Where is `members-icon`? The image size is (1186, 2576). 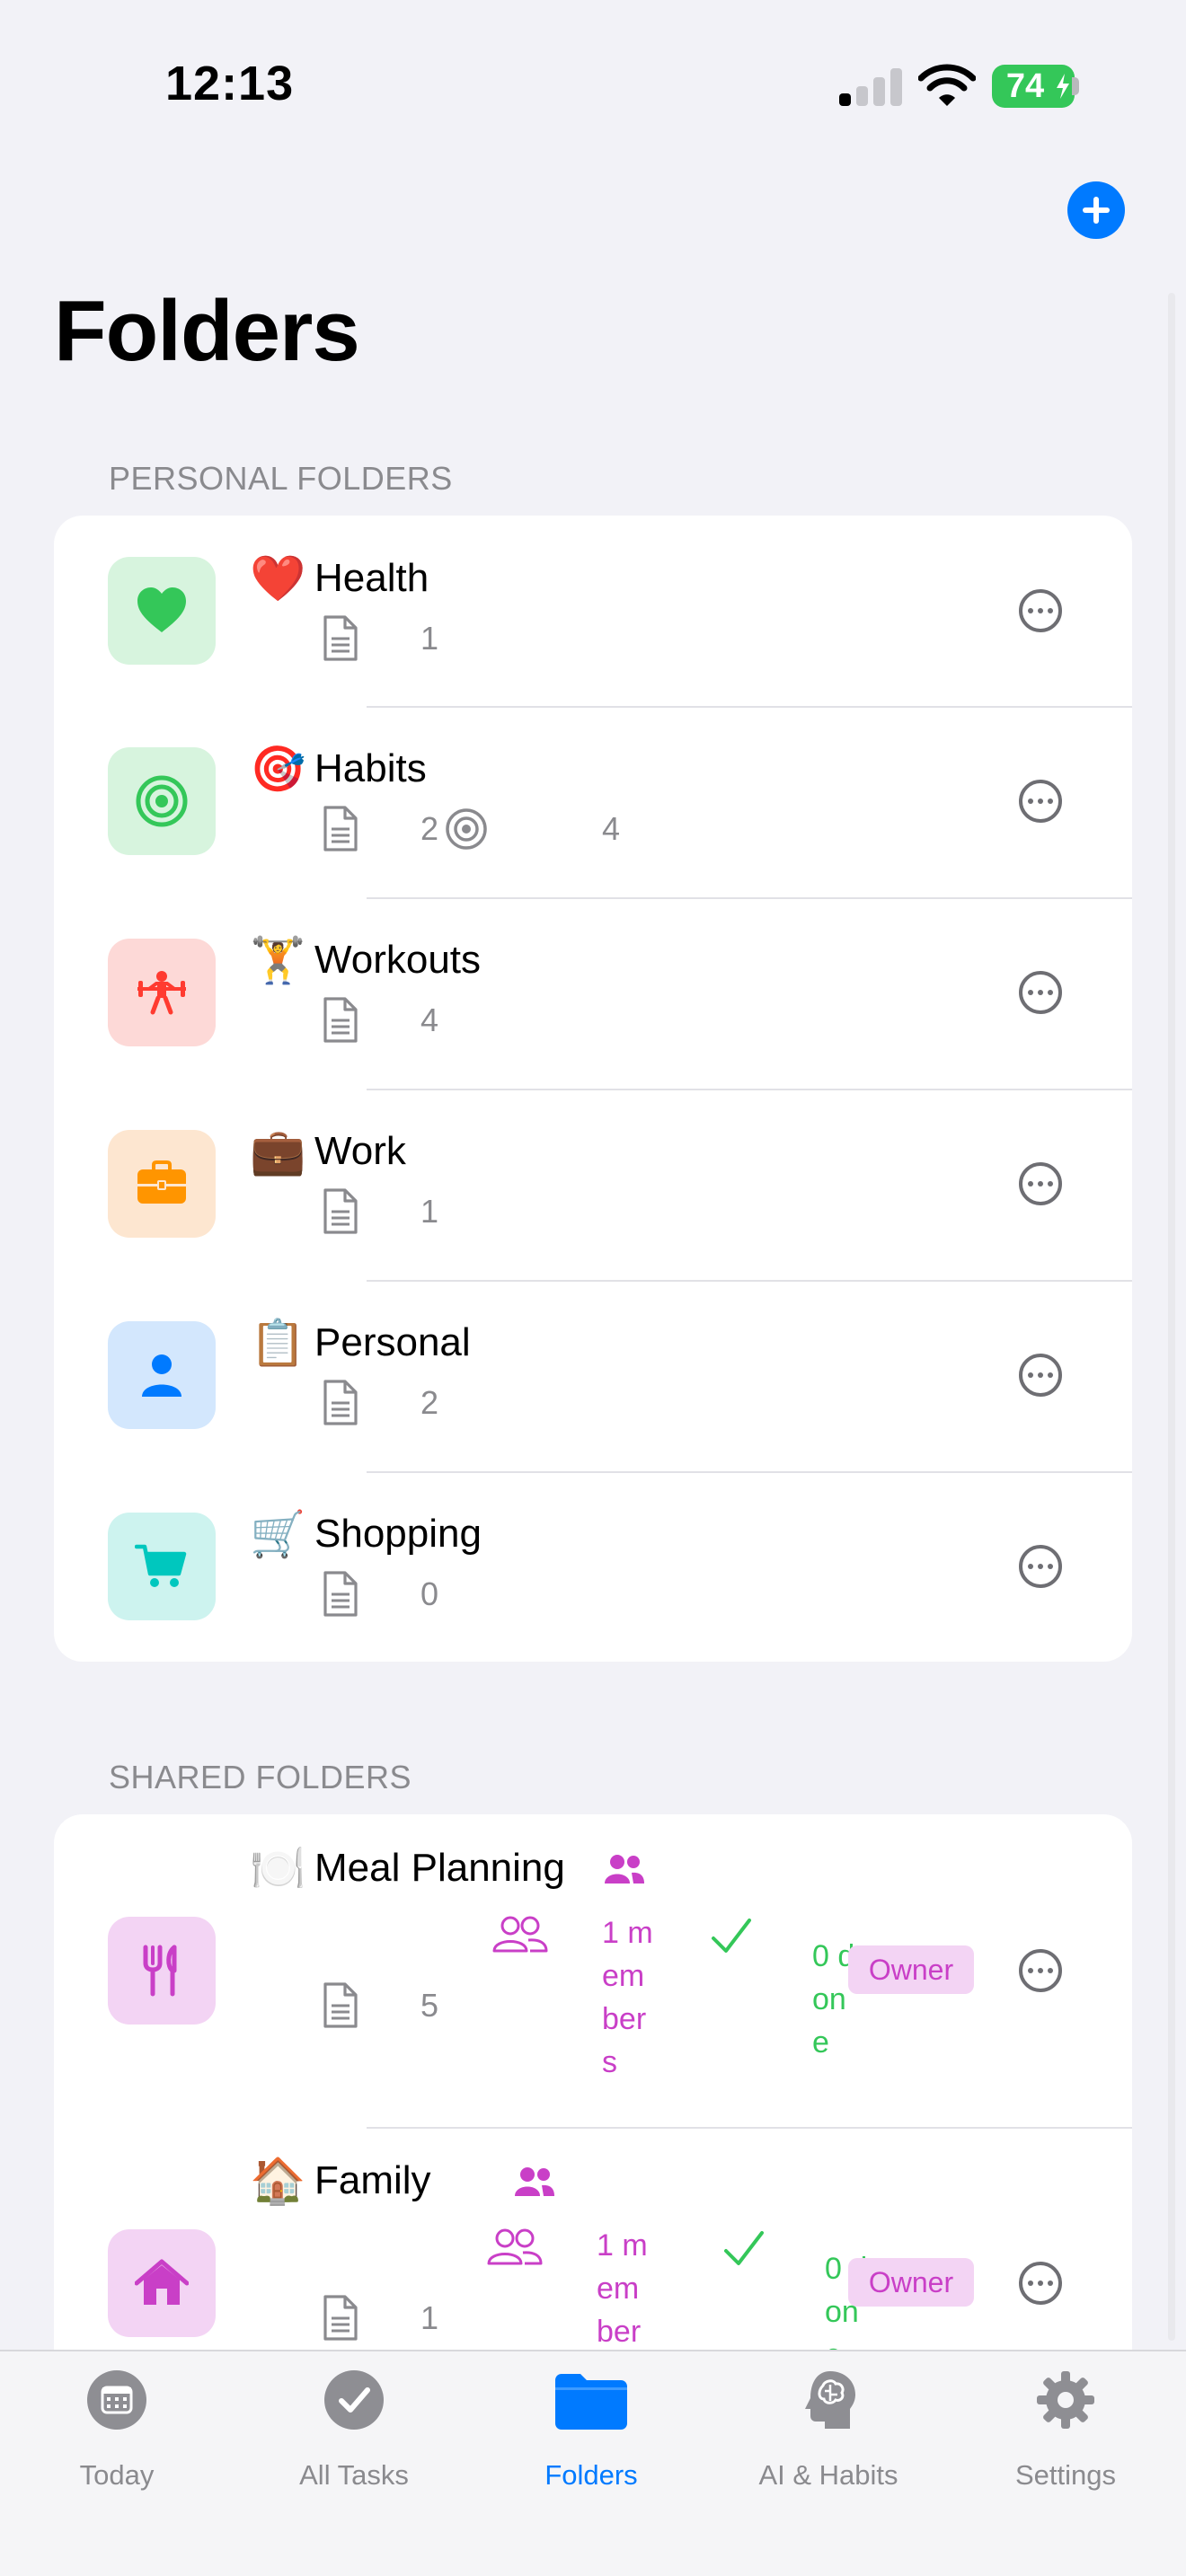
members-icon is located at coordinates (514, 2247).